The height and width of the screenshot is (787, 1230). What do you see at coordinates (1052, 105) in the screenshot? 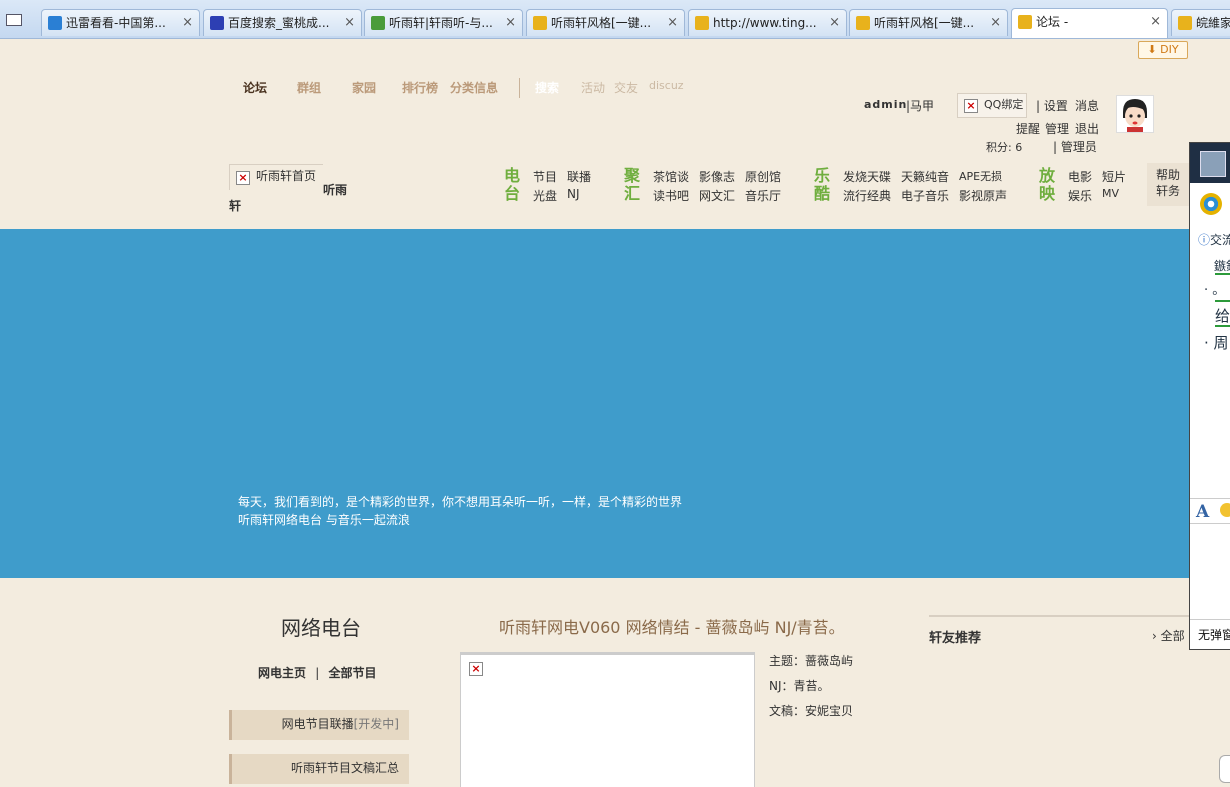
I see `settings-link: | 设置` at bounding box center [1052, 105].